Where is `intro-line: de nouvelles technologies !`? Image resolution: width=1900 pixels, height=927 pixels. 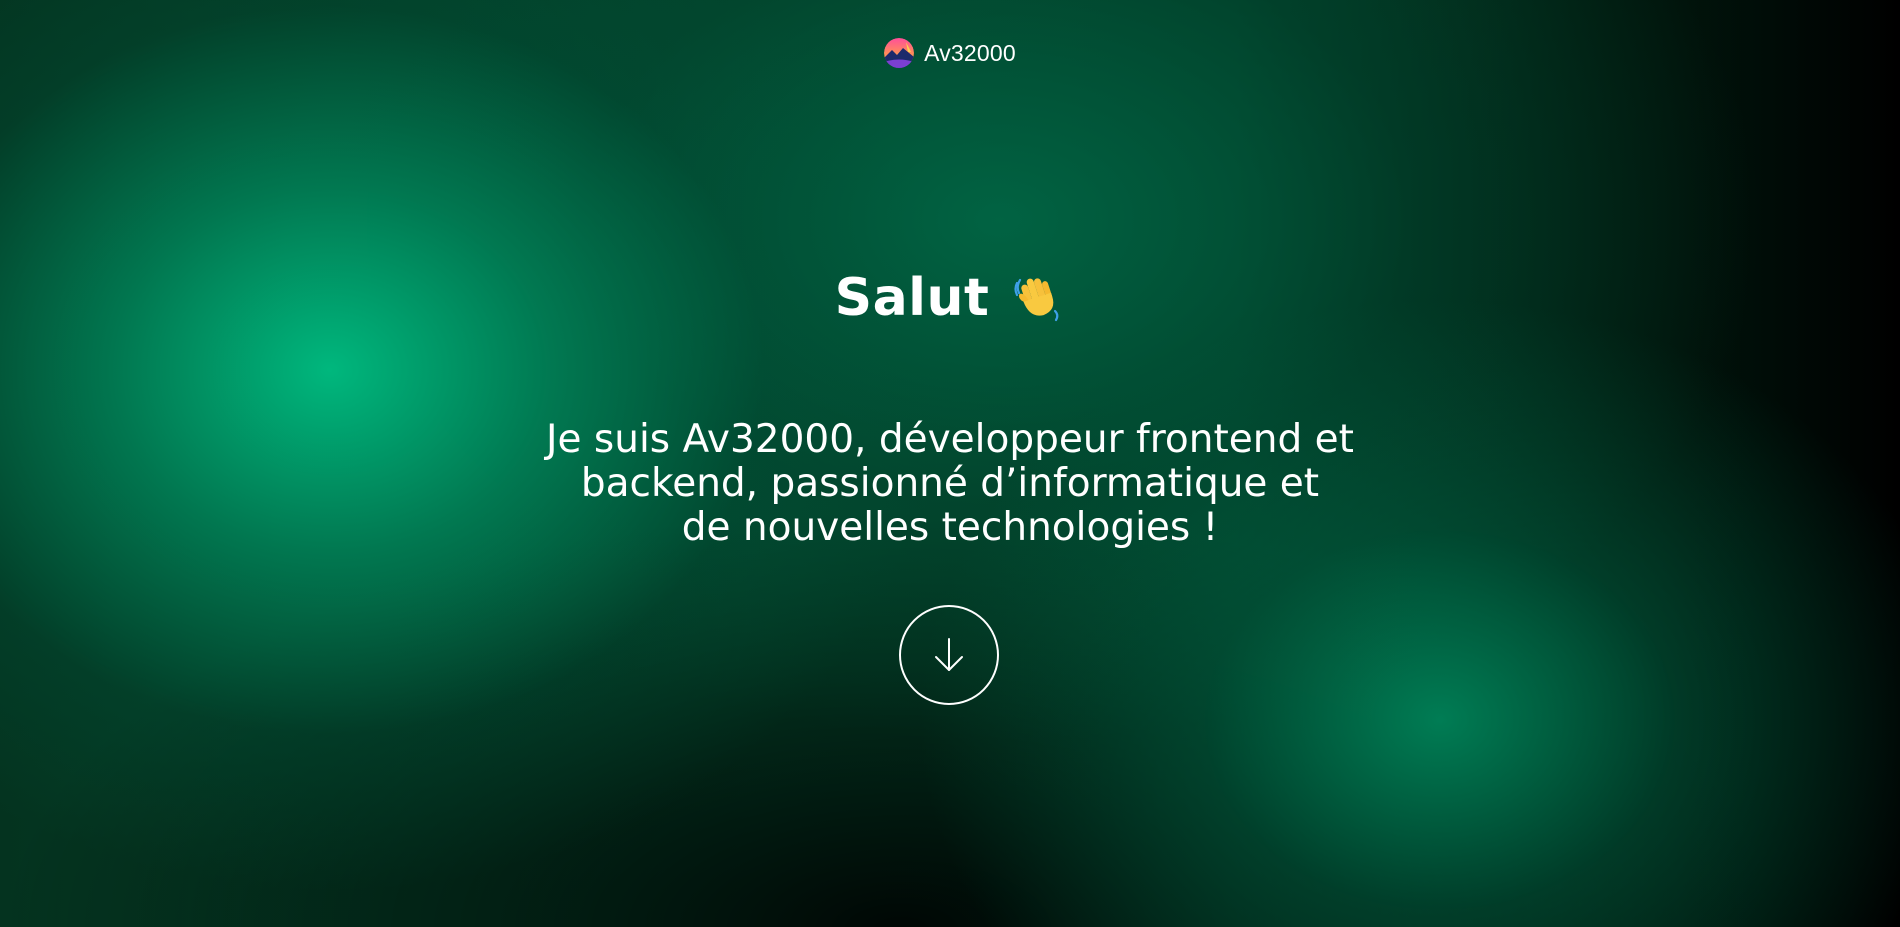 intro-line: de nouvelles technologies ! is located at coordinates (950, 527).